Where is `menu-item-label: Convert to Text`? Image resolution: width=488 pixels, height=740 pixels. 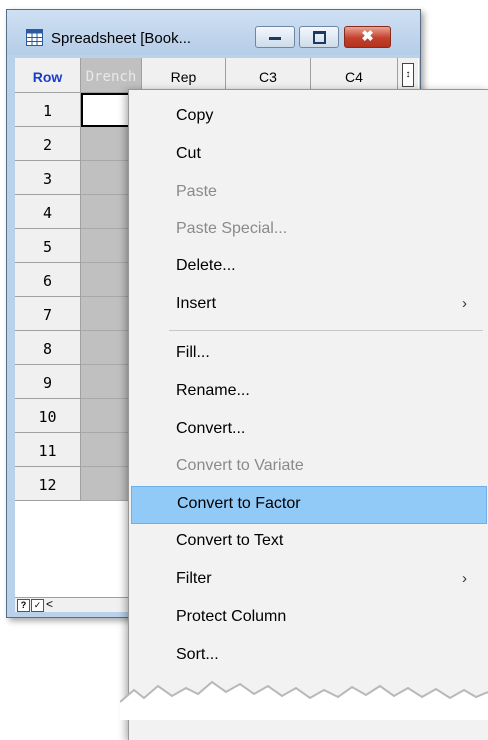
menu-item-label: Convert to Text is located at coordinates (230, 540).